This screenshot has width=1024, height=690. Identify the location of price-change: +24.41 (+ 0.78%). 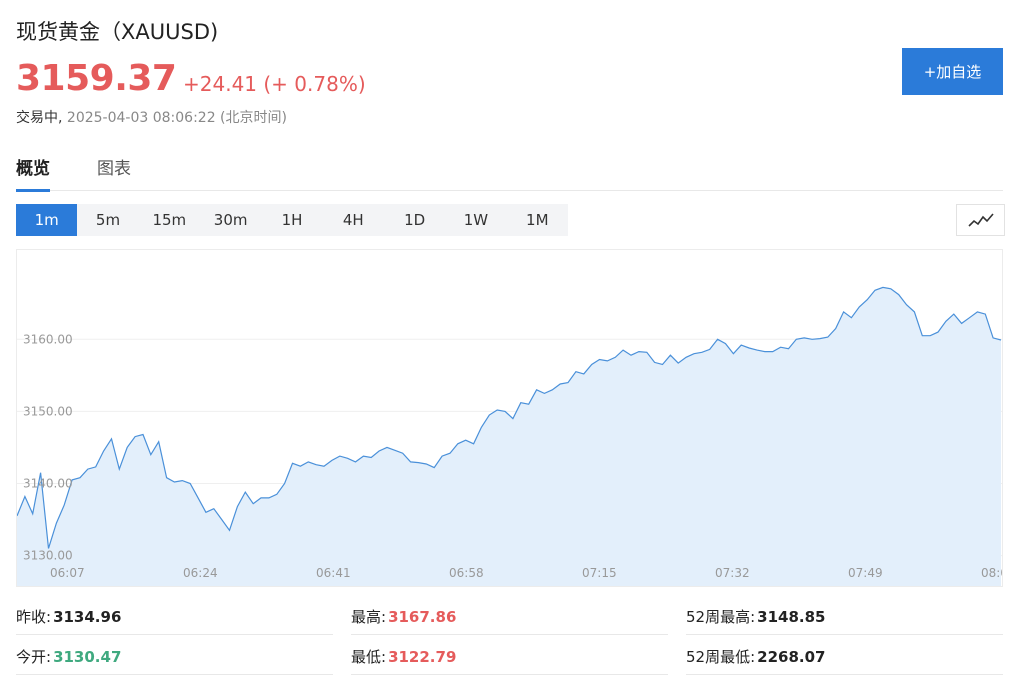
(274, 84).